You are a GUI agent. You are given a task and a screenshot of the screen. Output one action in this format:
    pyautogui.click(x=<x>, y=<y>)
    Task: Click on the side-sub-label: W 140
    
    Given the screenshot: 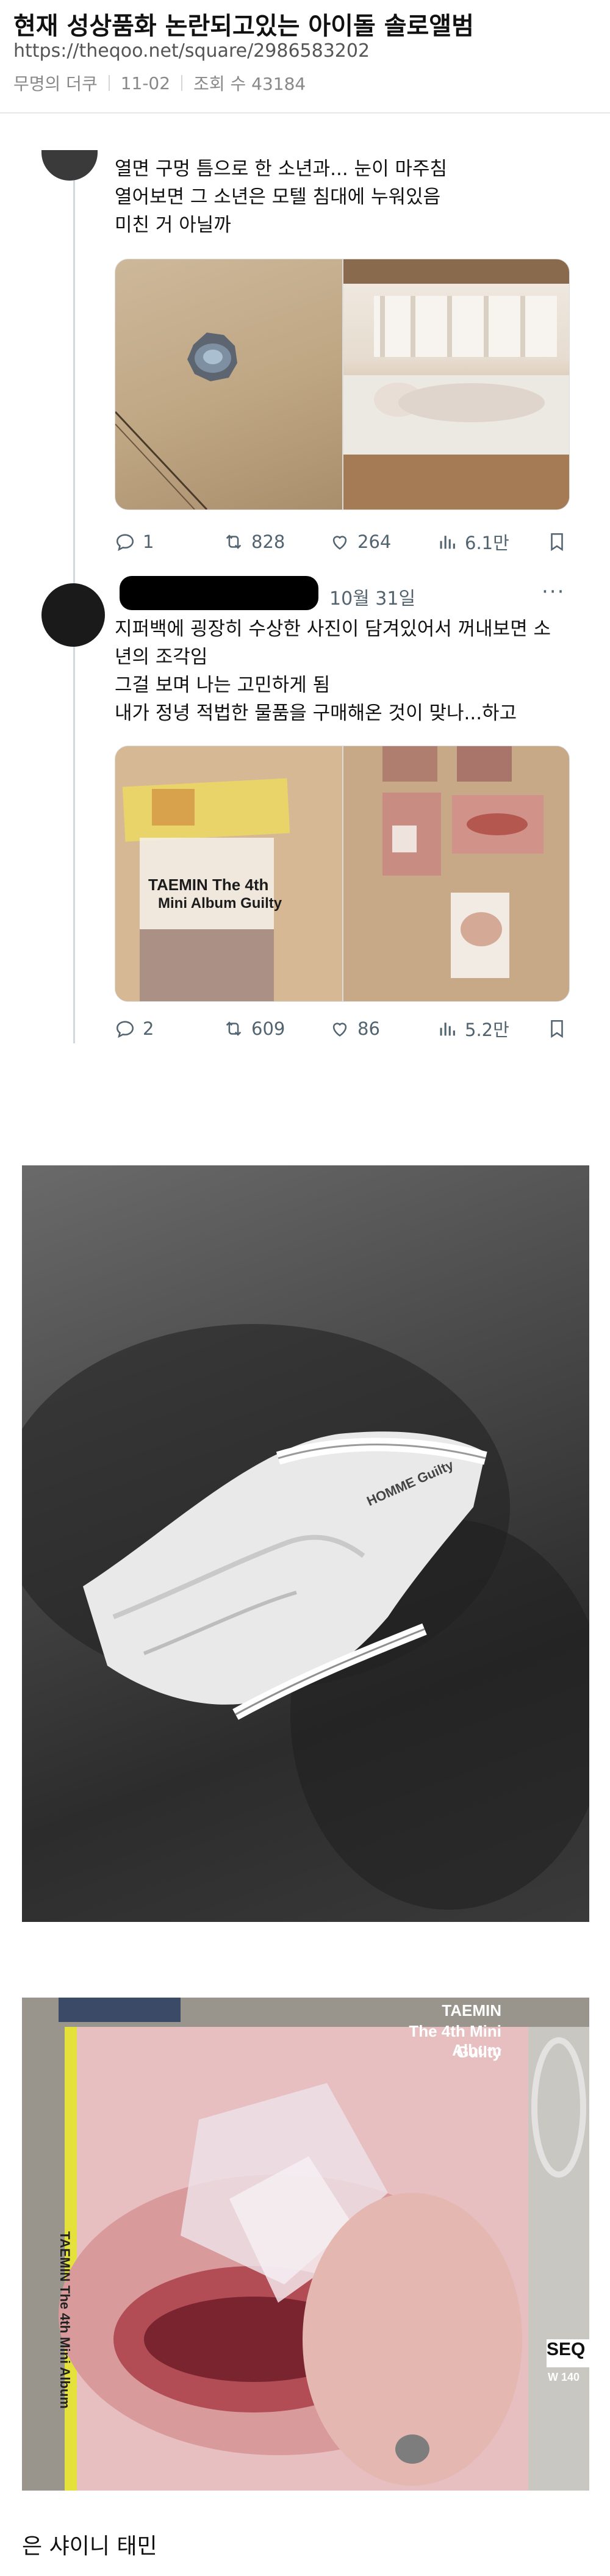 What is the action you would take?
    pyautogui.click(x=564, y=2377)
    